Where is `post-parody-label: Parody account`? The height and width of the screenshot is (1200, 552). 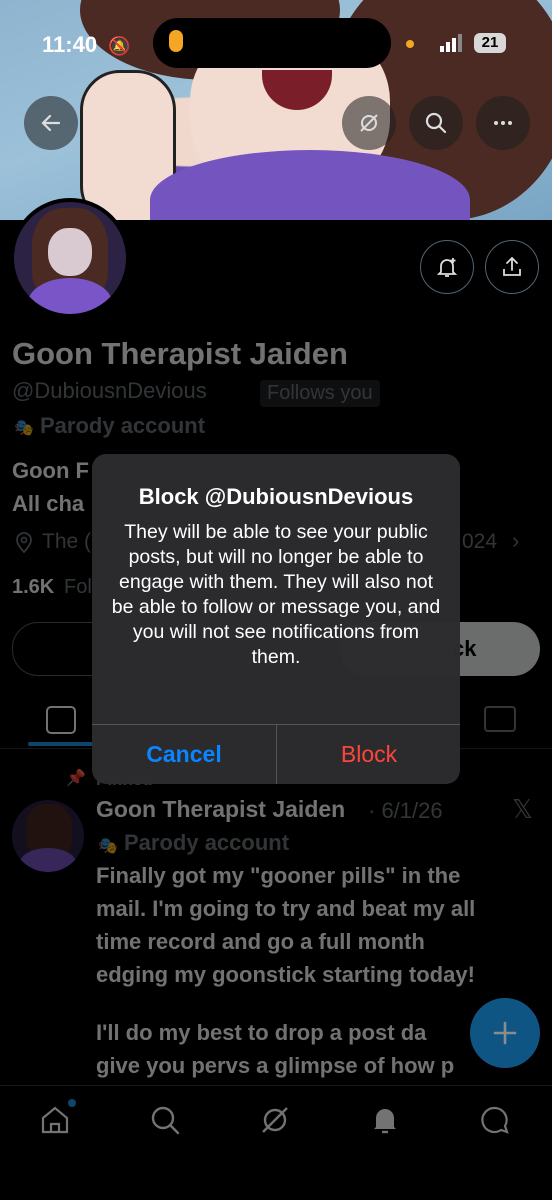 post-parody-label: Parody account is located at coordinates (207, 842).